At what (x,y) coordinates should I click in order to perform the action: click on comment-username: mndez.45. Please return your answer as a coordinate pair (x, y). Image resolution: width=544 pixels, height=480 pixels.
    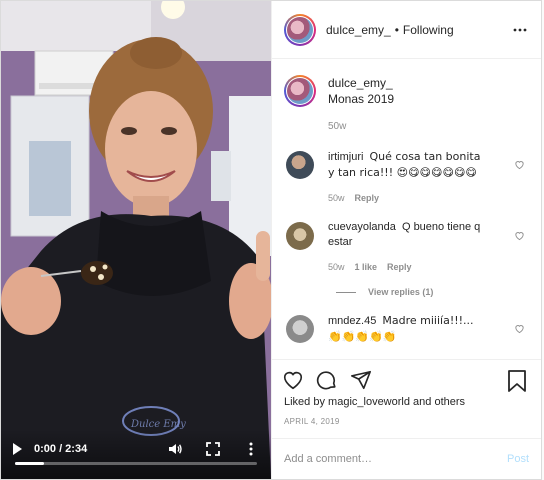
    Looking at the image, I should click on (352, 321).